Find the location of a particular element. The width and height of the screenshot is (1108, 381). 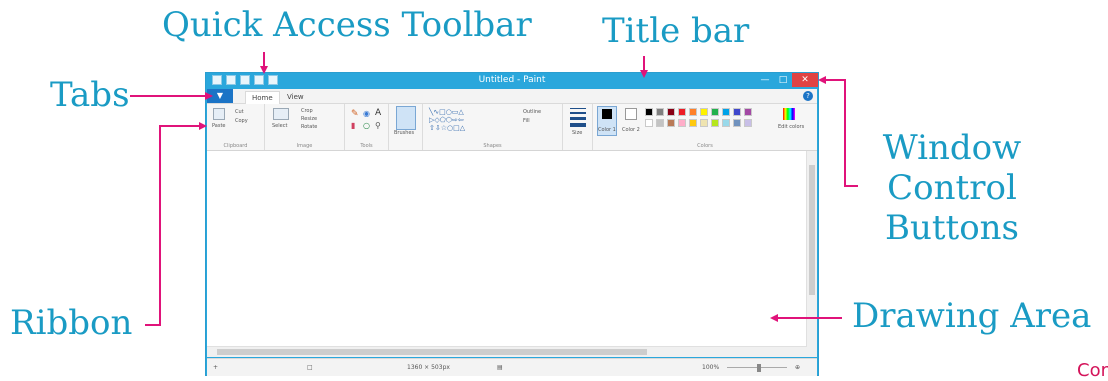

paste-button: Paste is located at coordinates (219, 126).